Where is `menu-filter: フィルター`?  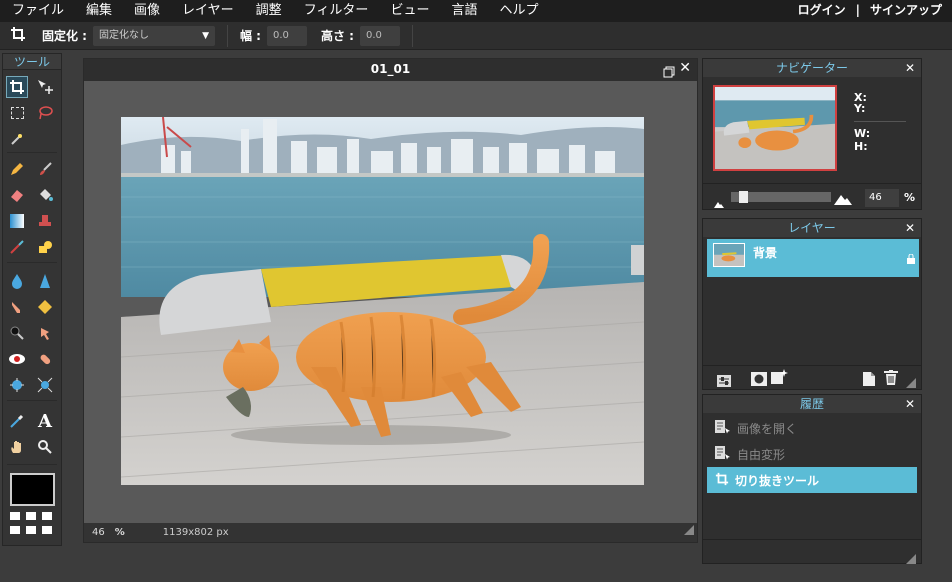 menu-filter: フィルター is located at coordinates (336, 11).